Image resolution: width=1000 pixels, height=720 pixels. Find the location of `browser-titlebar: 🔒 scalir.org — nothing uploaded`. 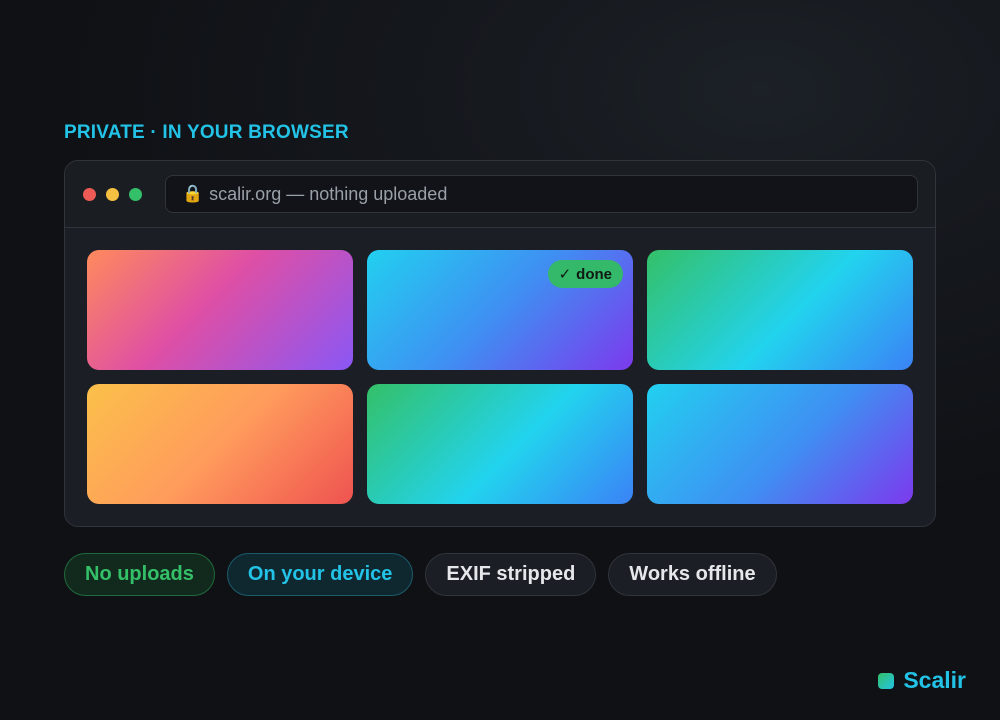

browser-titlebar: 🔒 scalir.org — nothing uploaded is located at coordinates (500, 194).